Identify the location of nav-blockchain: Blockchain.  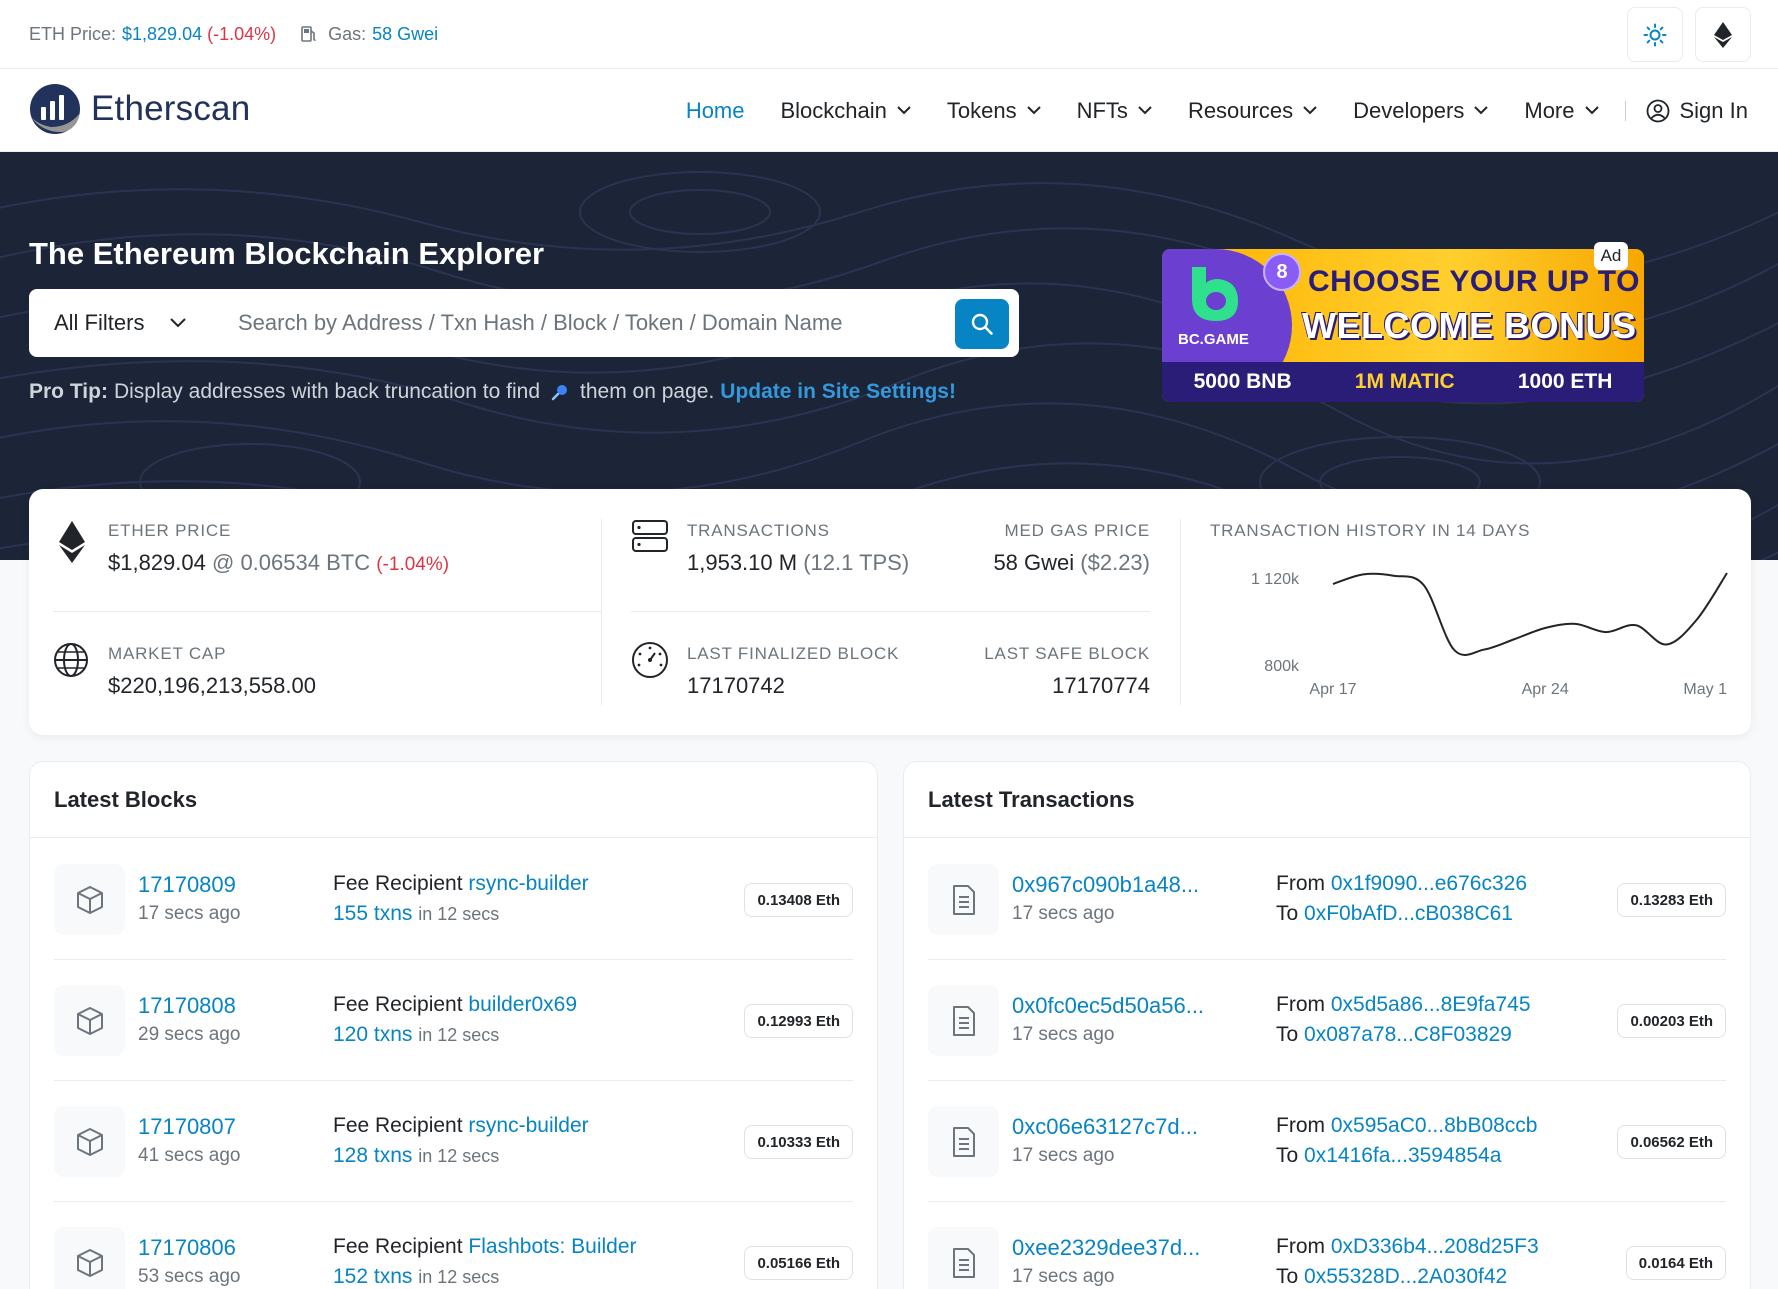
(846, 111).